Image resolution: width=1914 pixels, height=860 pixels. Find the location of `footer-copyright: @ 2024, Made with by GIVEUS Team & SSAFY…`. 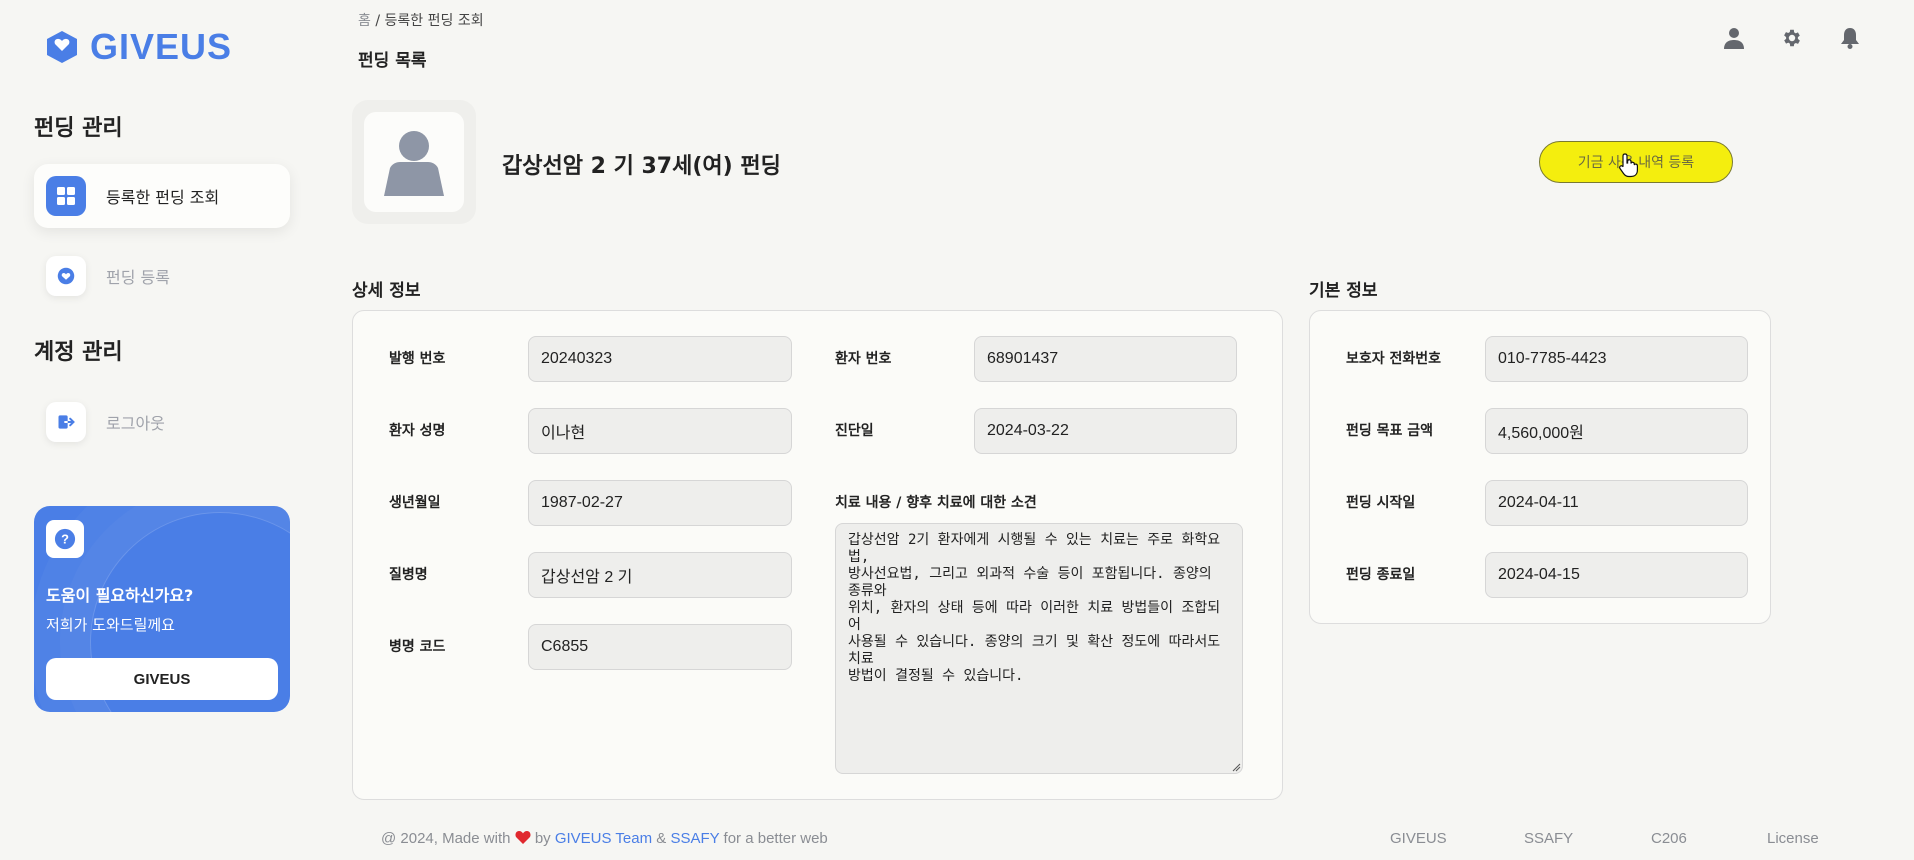

footer-copyright: @ 2024, Made with by GIVEUS Team & SSAFY… is located at coordinates (604, 838).